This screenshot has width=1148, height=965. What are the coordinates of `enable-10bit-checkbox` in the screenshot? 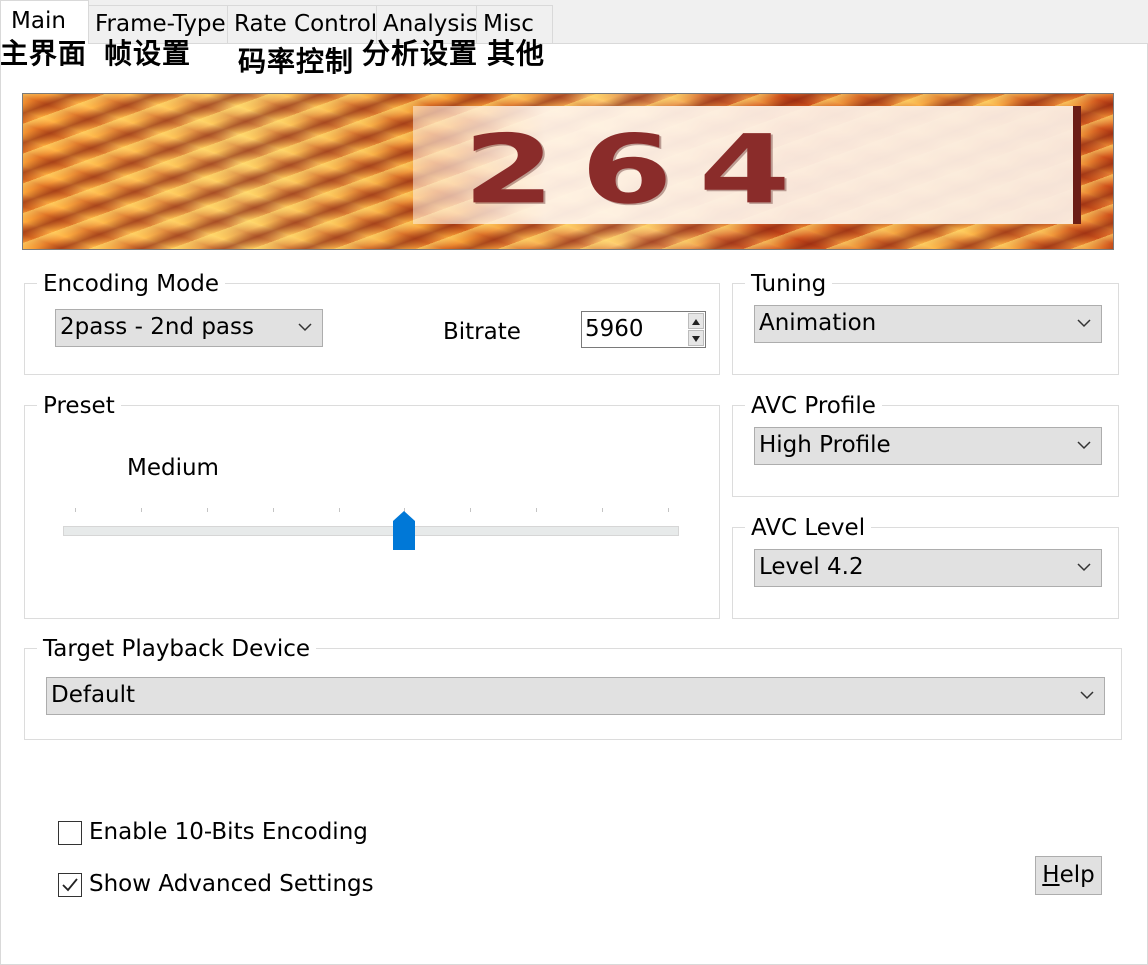 It's located at (70, 833).